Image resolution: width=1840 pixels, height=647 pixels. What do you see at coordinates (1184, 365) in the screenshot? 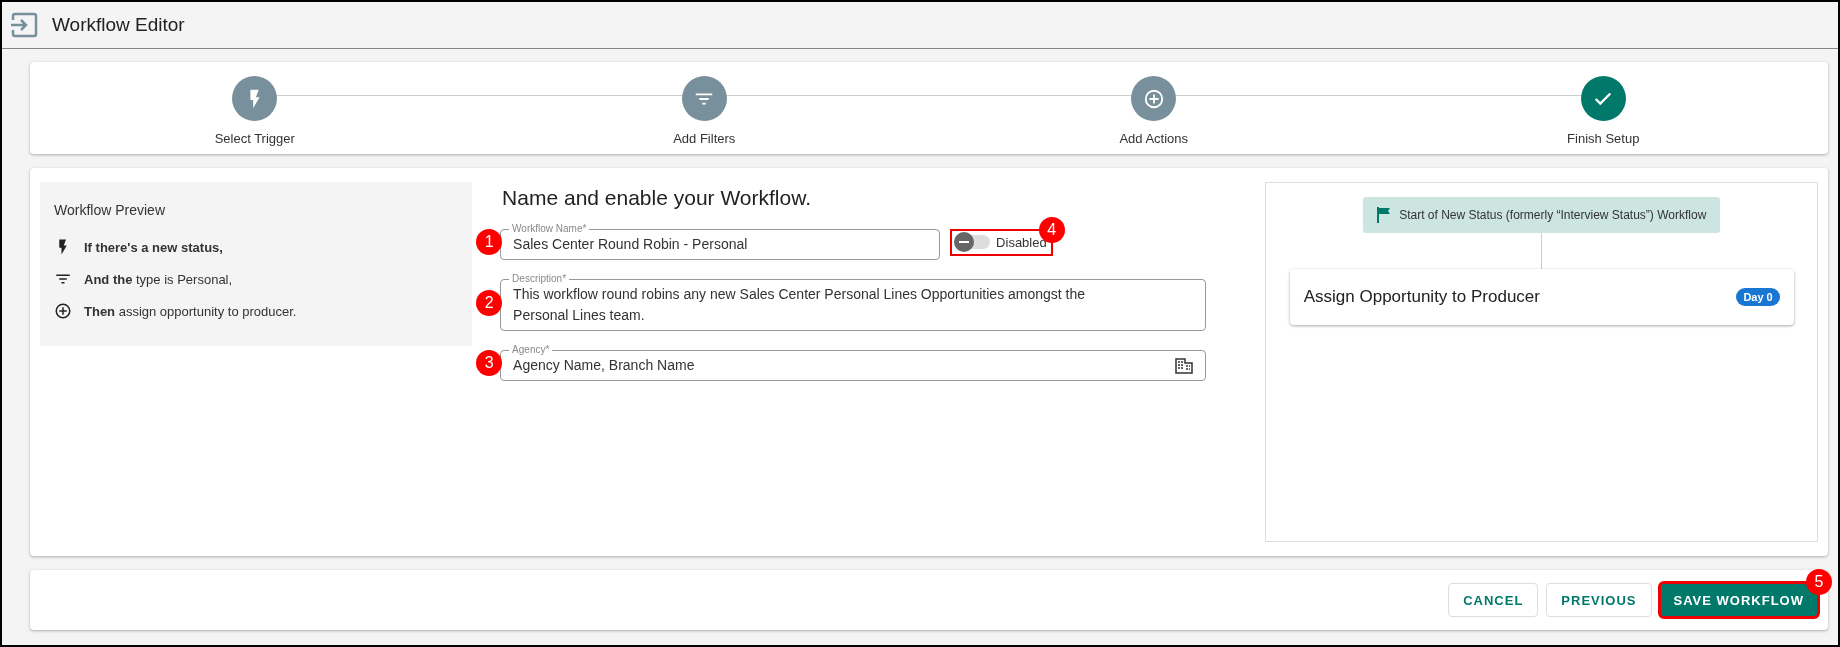
I see `building-icon` at bounding box center [1184, 365].